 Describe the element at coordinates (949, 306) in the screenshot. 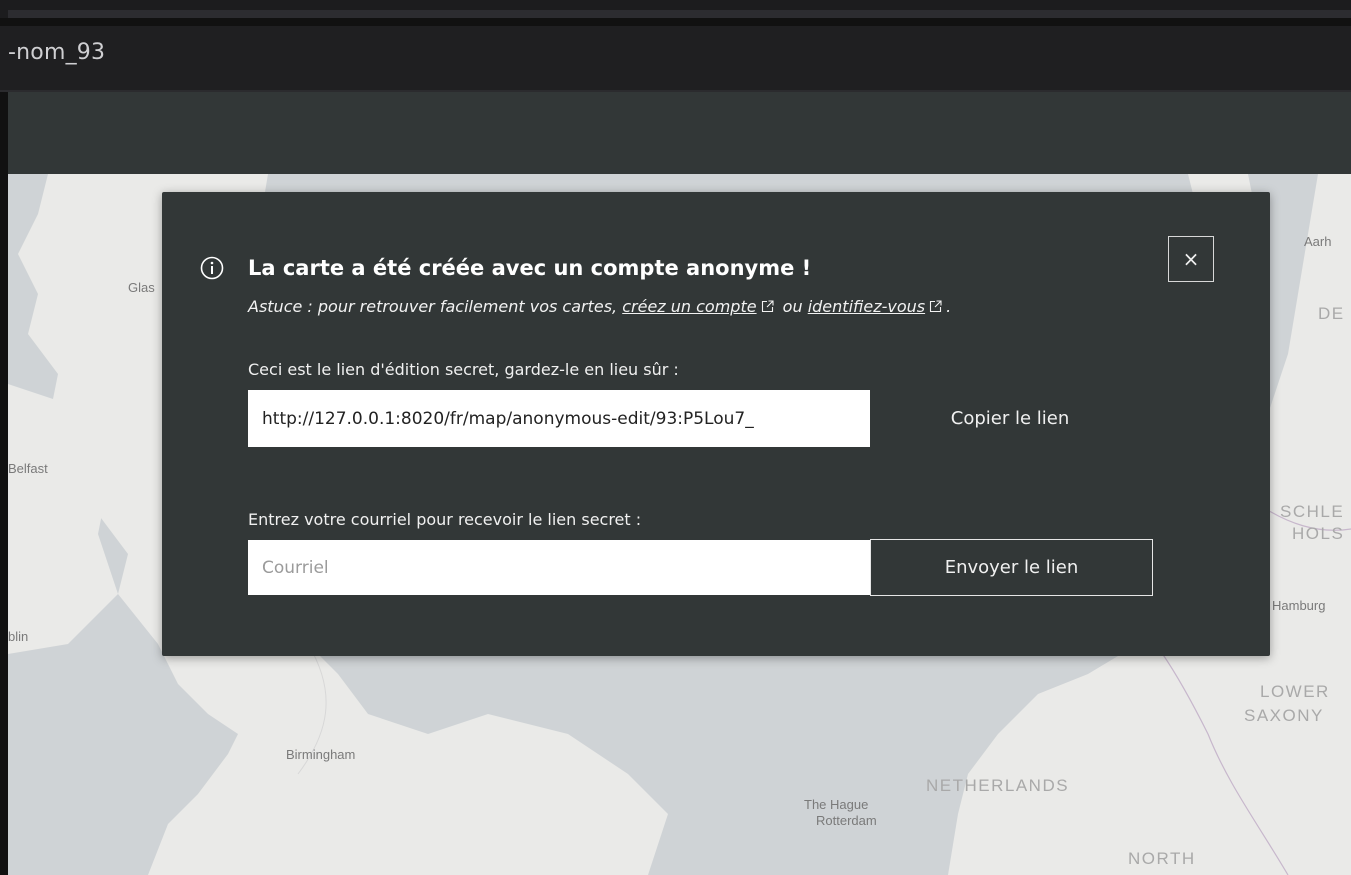

I see `tip-suffix: .` at that location.